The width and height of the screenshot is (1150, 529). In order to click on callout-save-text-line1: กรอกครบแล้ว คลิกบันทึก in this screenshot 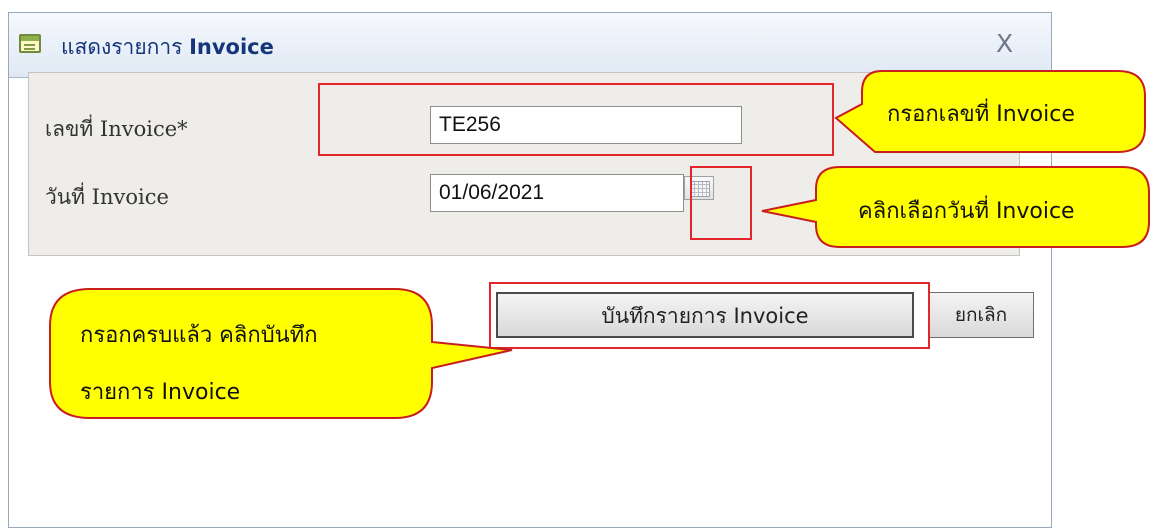, I will do `click(199, 335)`.